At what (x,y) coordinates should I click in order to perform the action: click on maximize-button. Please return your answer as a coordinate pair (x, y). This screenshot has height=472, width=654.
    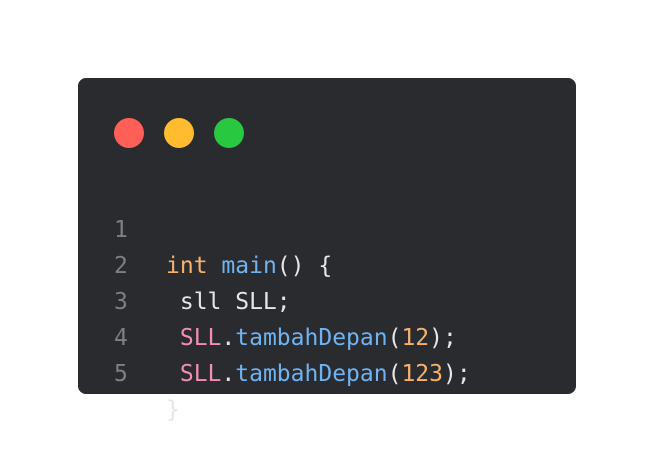
    Looking at the image, I should click on (229, 133).